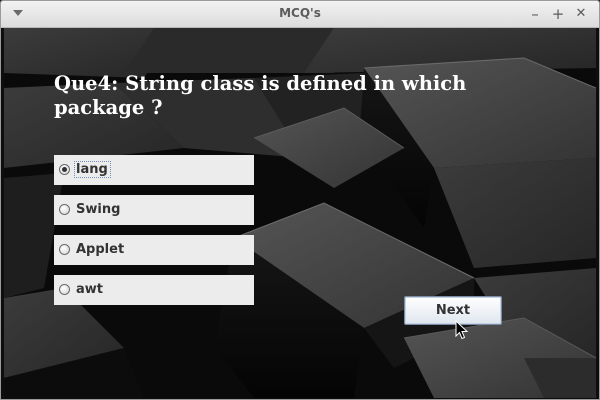  Describe the element at coordinates (89, 289) in the screenshot. I see `option-label: awt` at that location.